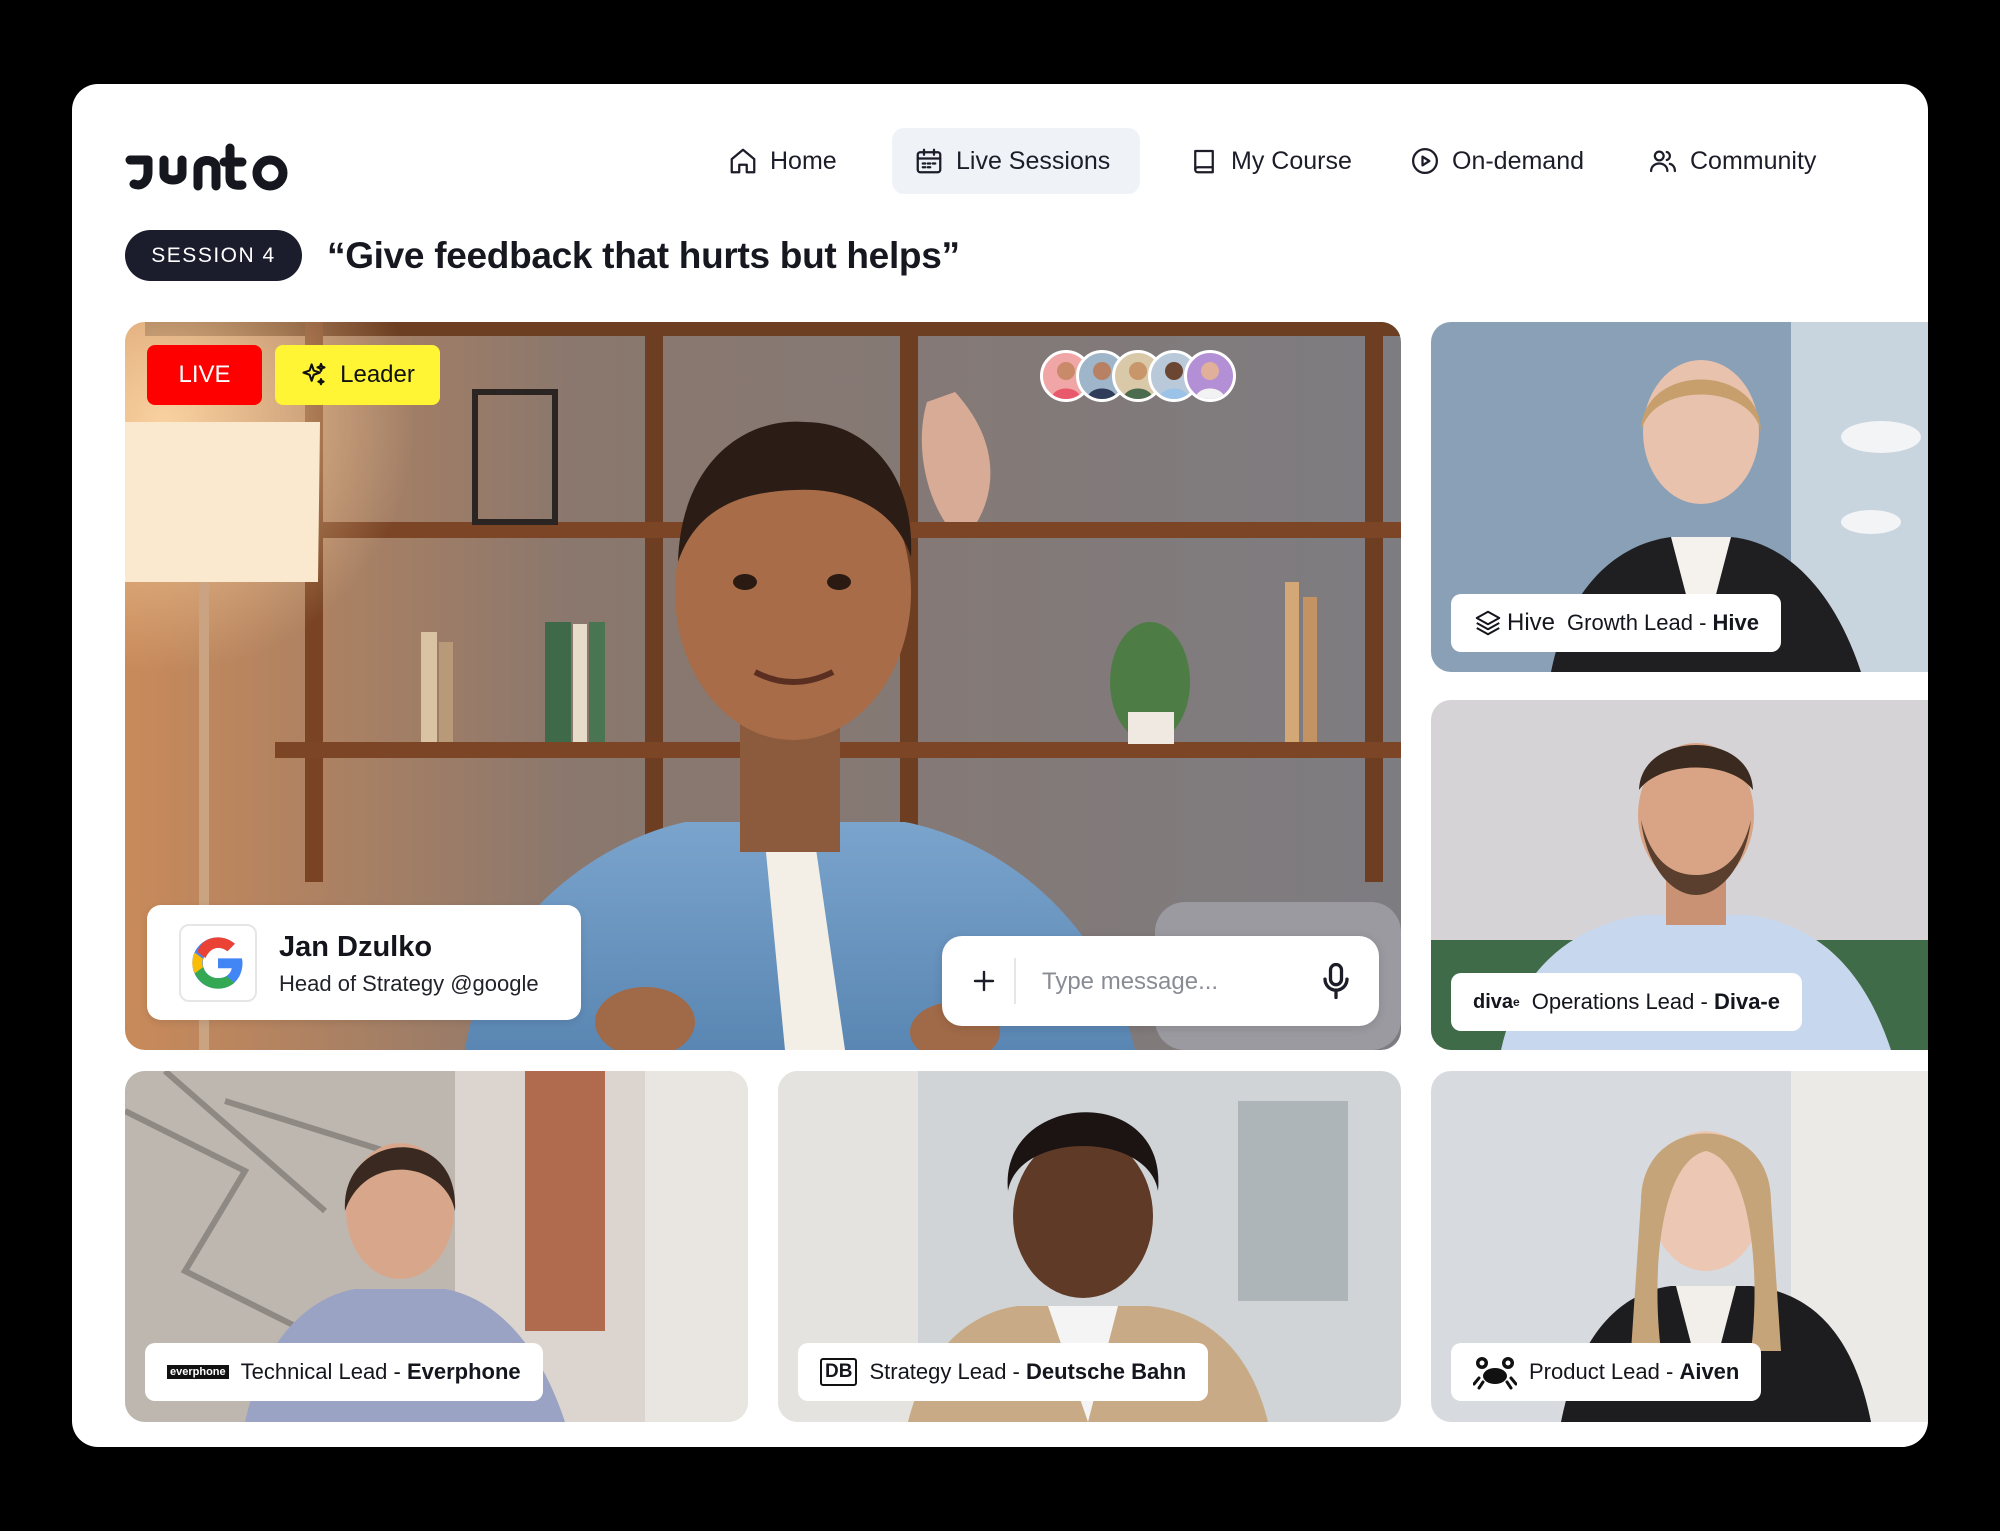 The width and height of the screenshot is (2000, 1531). I want to click on participant-role: Growth Lead - Hive, so click(1663, 622).